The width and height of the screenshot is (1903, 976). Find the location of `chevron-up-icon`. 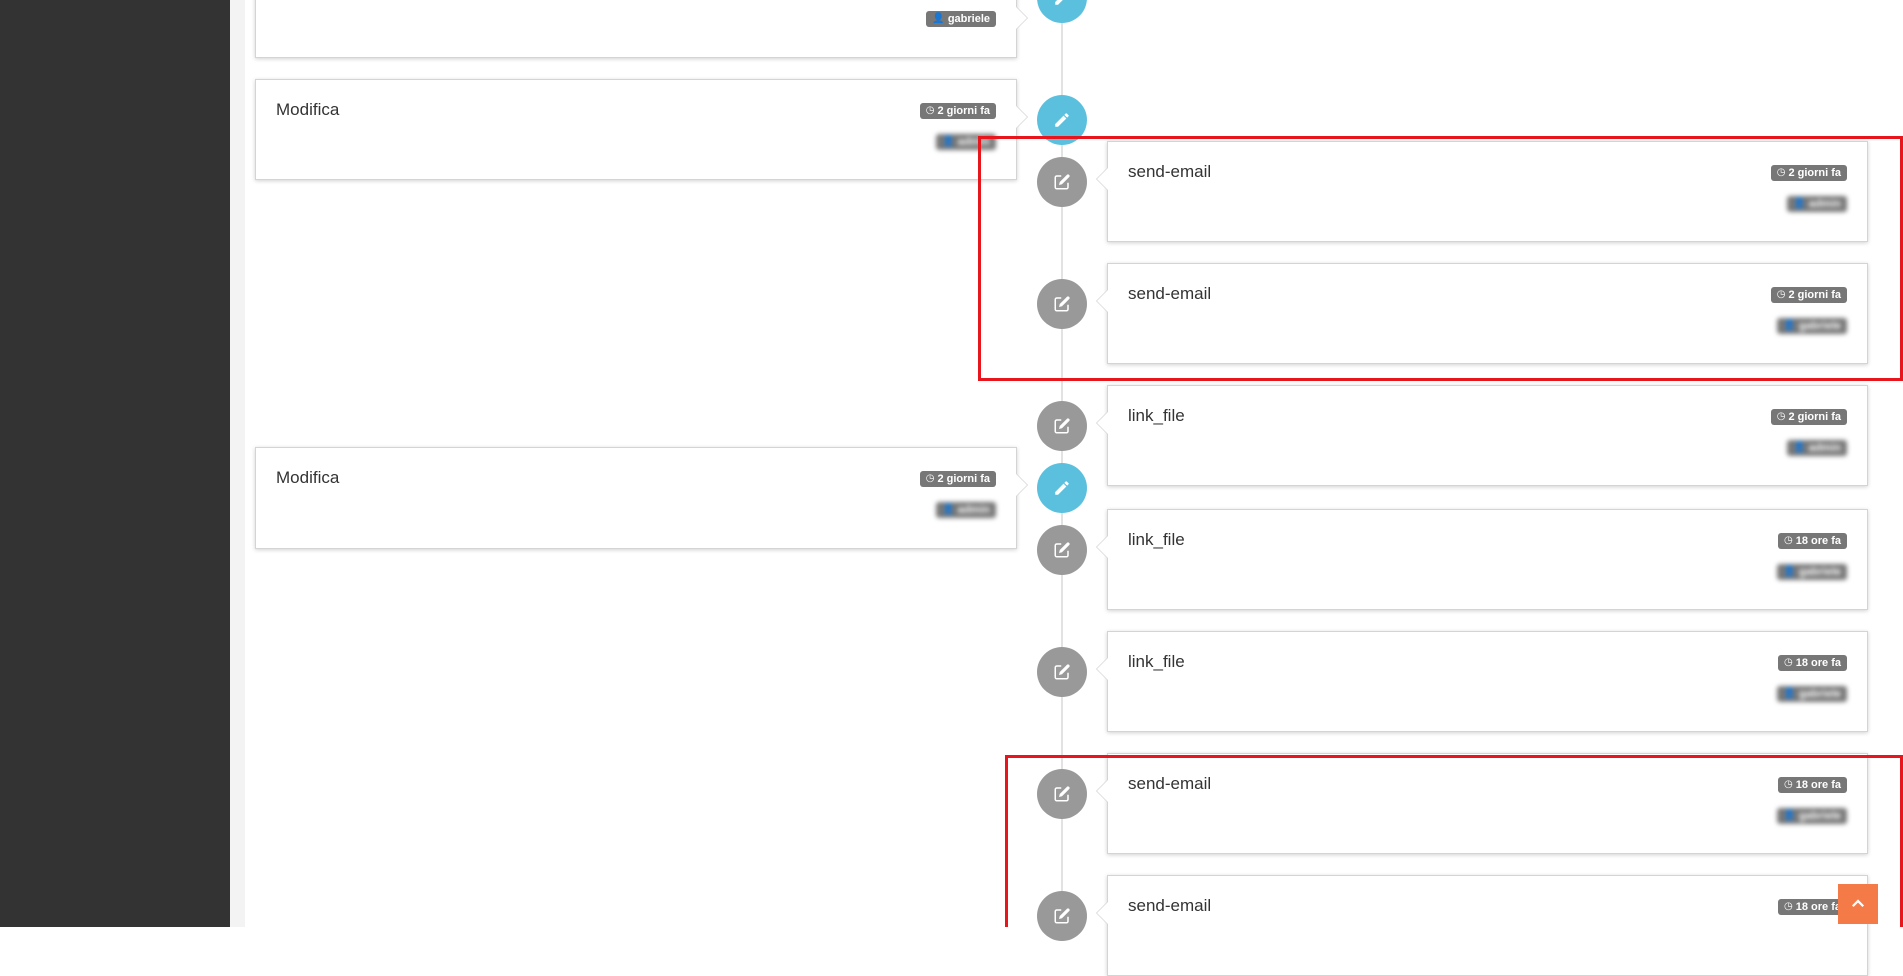

chevron-up-icon is located at coordinates (1858, 903).